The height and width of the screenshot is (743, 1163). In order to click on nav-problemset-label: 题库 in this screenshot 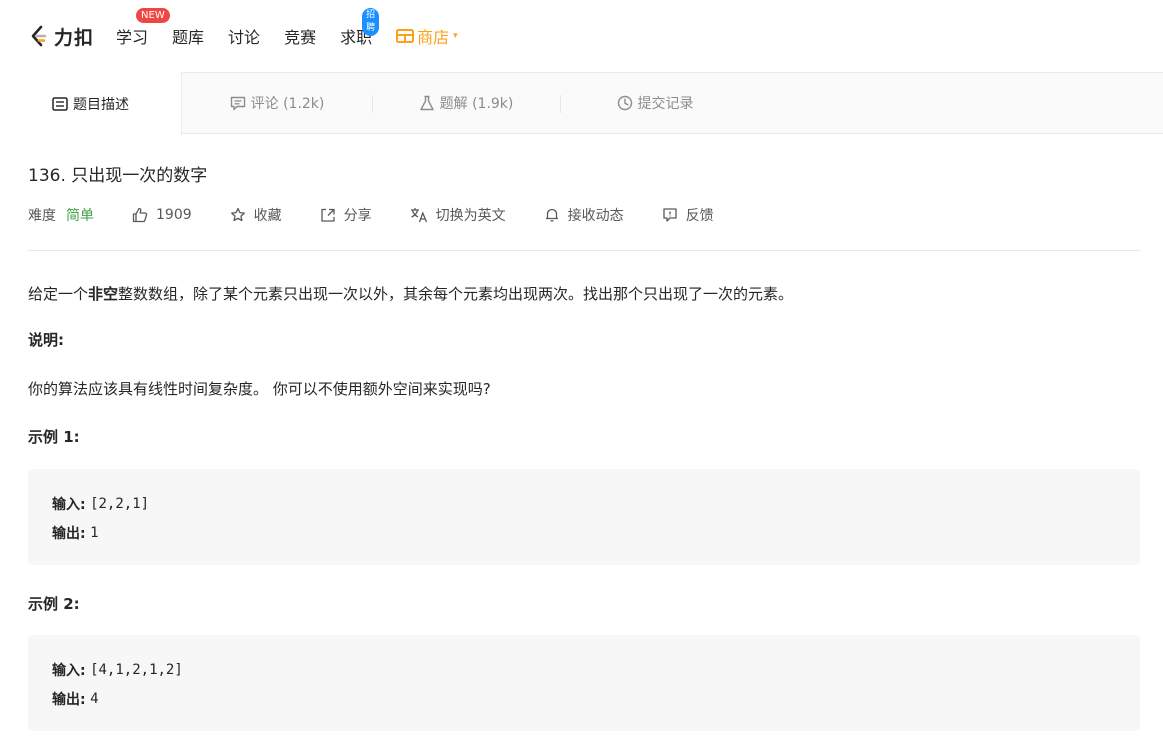, I will do `click(188, 37)`.